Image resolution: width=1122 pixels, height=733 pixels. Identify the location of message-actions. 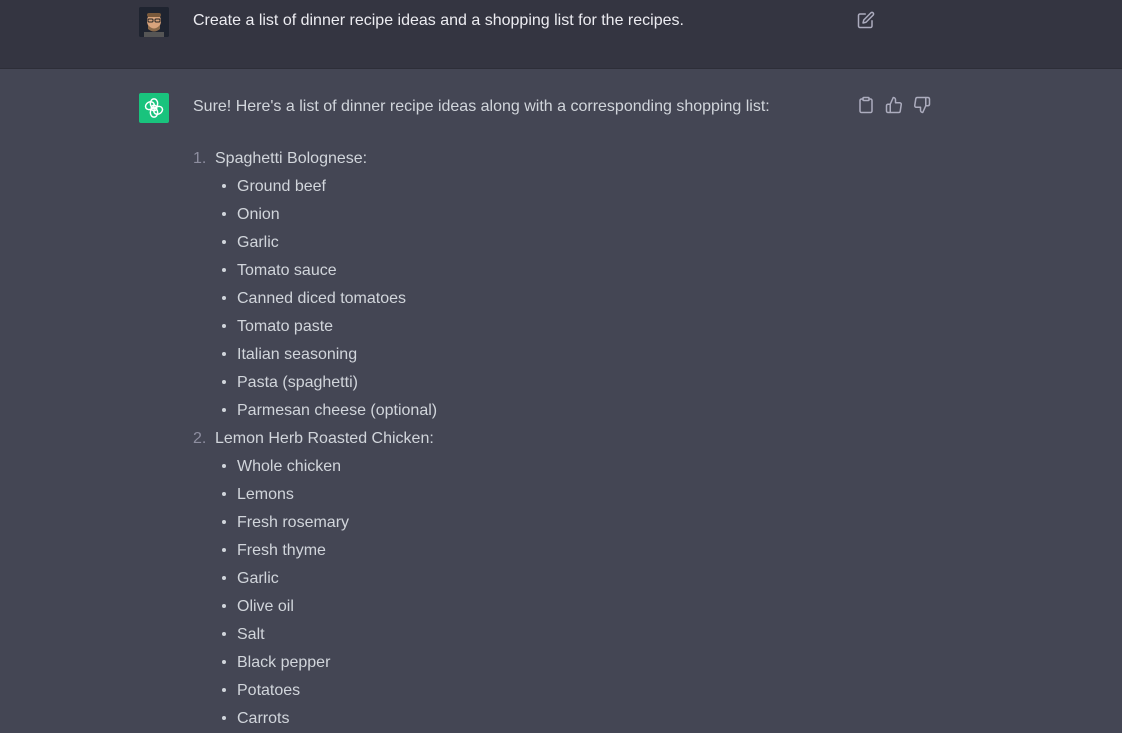
(894, 105).